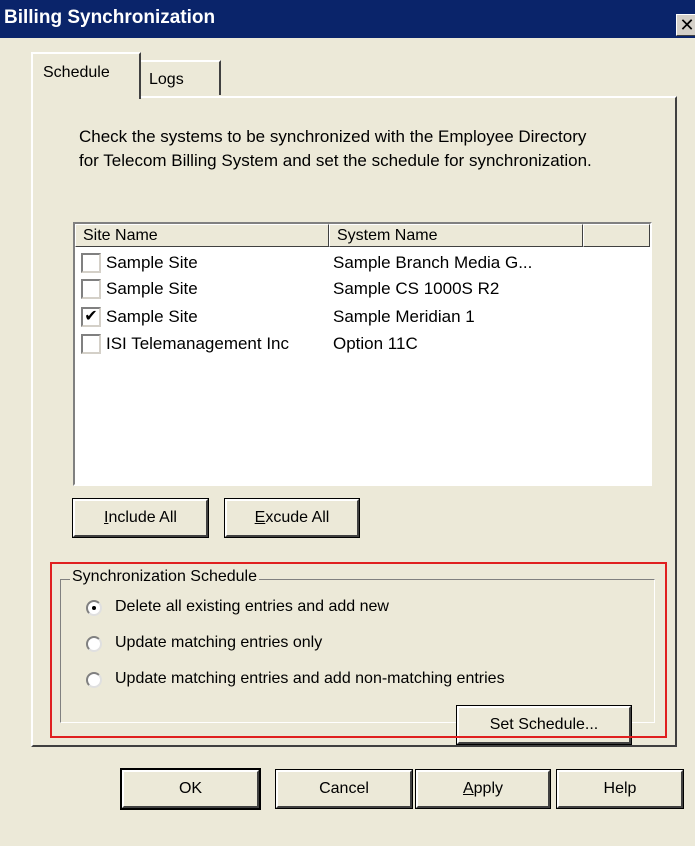 The width and height of the screenshot is (695, 846). I want to click on include-all-label: nclude All, so click(142, 517).